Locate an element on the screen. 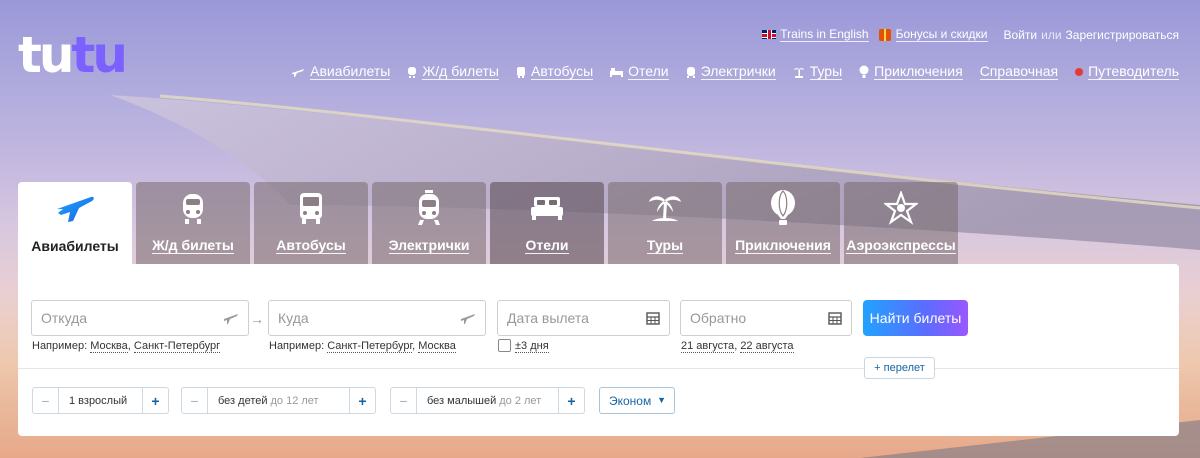 This screenshot has width=1200, height=458. gift-icon is located at coordinates (884, 34).